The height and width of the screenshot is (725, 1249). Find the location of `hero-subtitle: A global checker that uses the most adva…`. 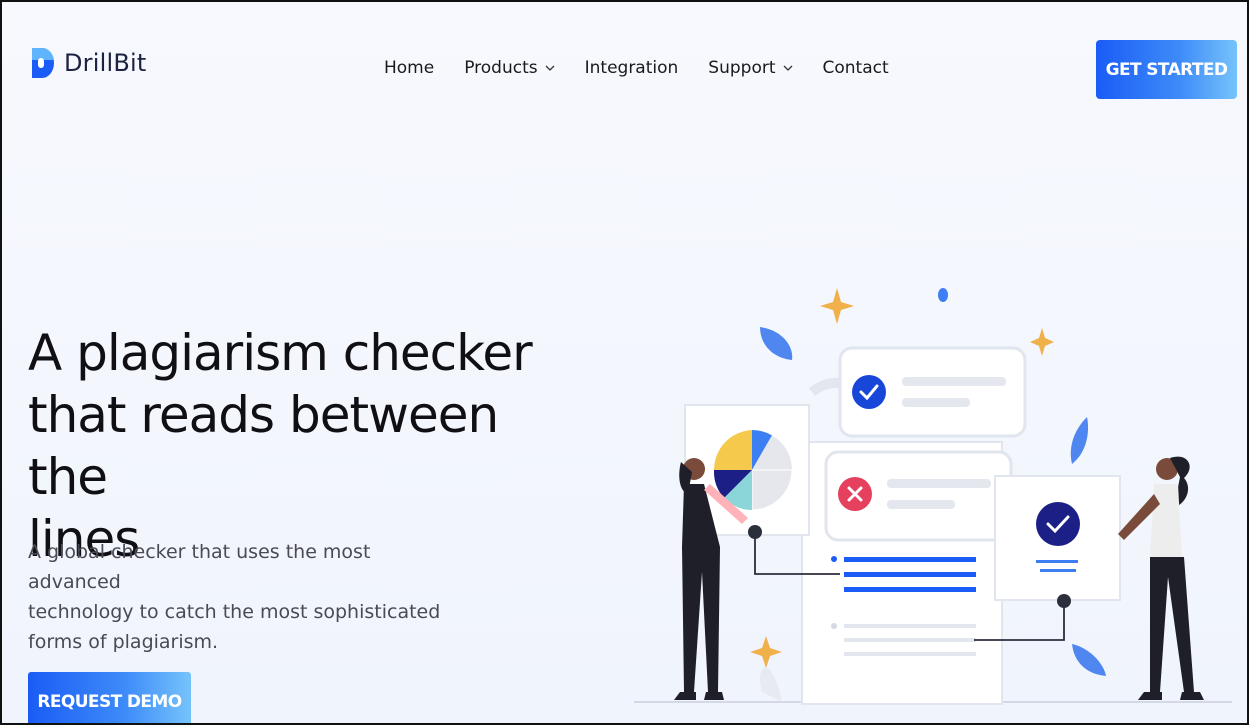

hero-subtitle: A global checker that uses the most adva… is located at coordinates (248, 597).